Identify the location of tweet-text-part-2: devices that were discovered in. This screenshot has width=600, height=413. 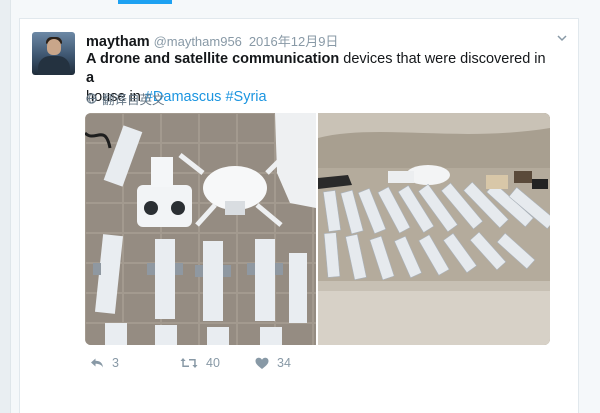
(442, 59).